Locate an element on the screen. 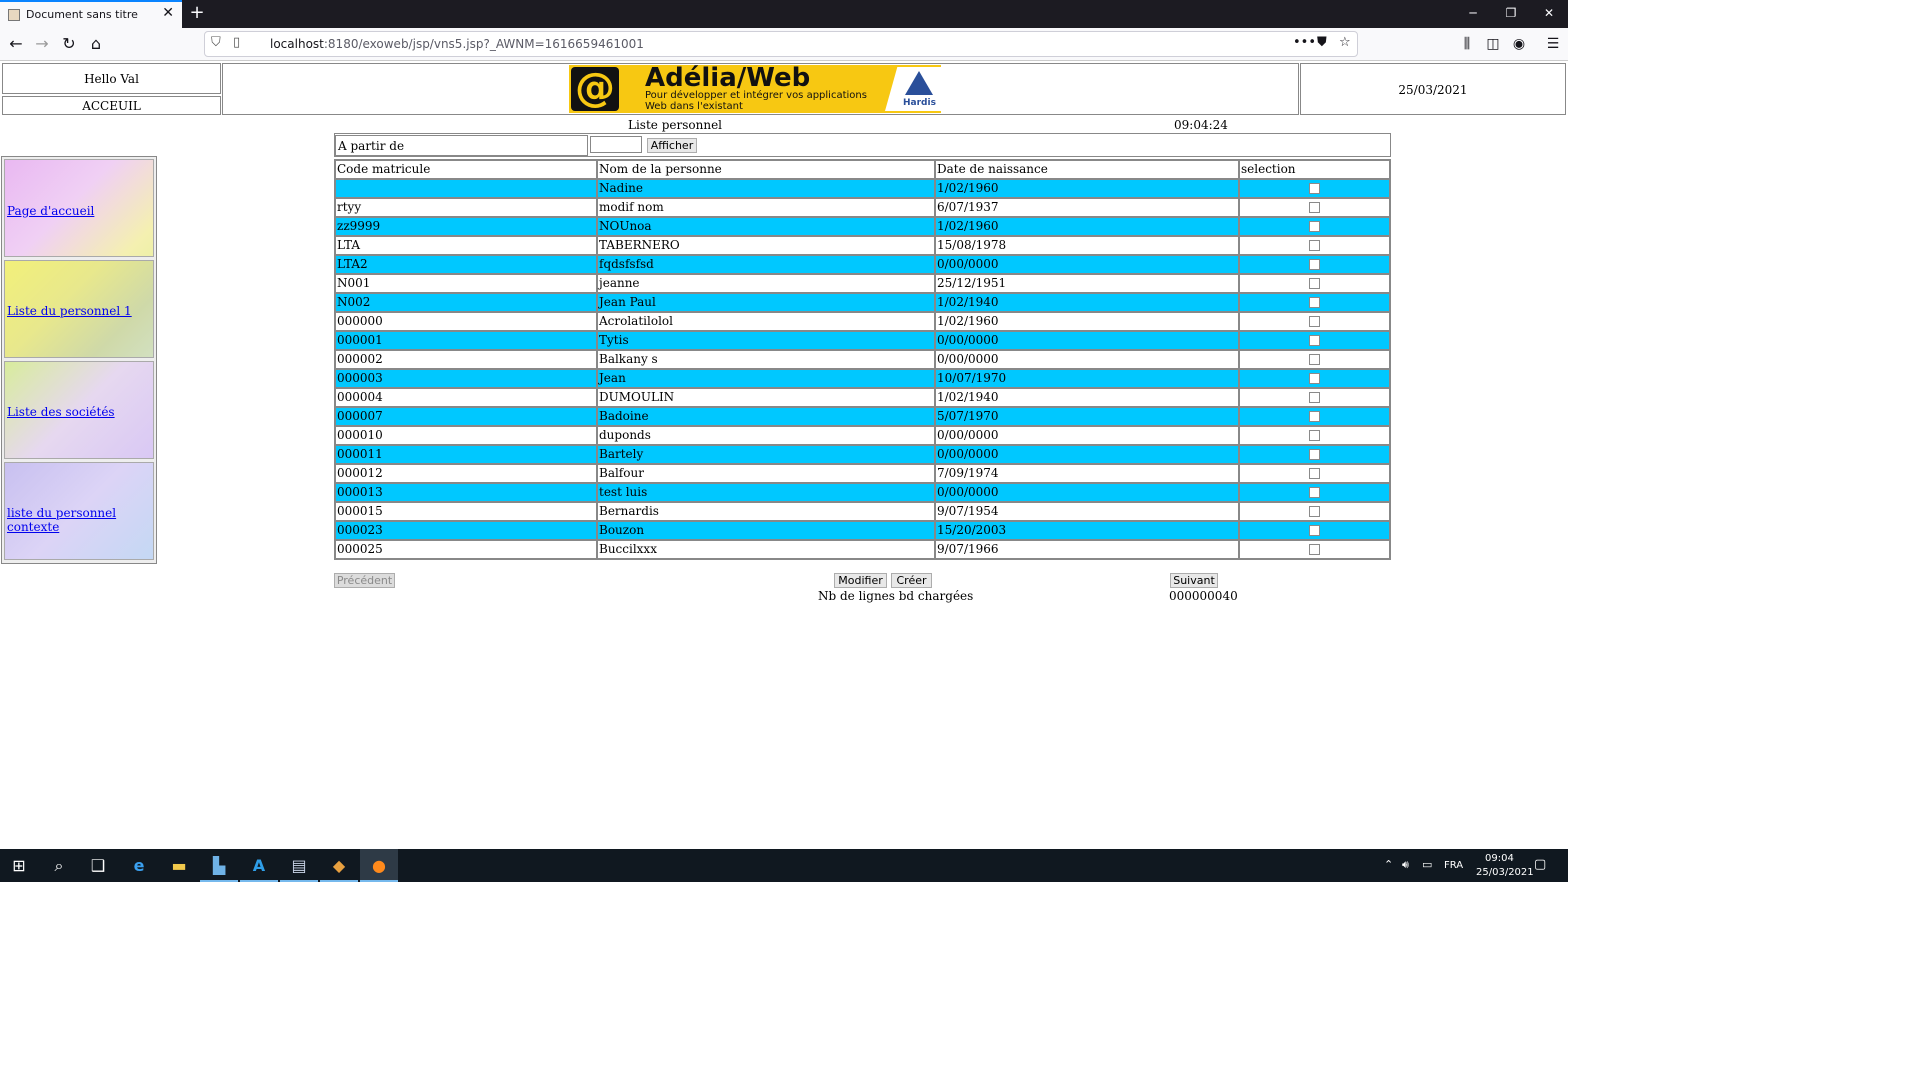 This screenshot has width=1920, height=1080. app-icon-1: ▙ is located at coordinates (219, 865).